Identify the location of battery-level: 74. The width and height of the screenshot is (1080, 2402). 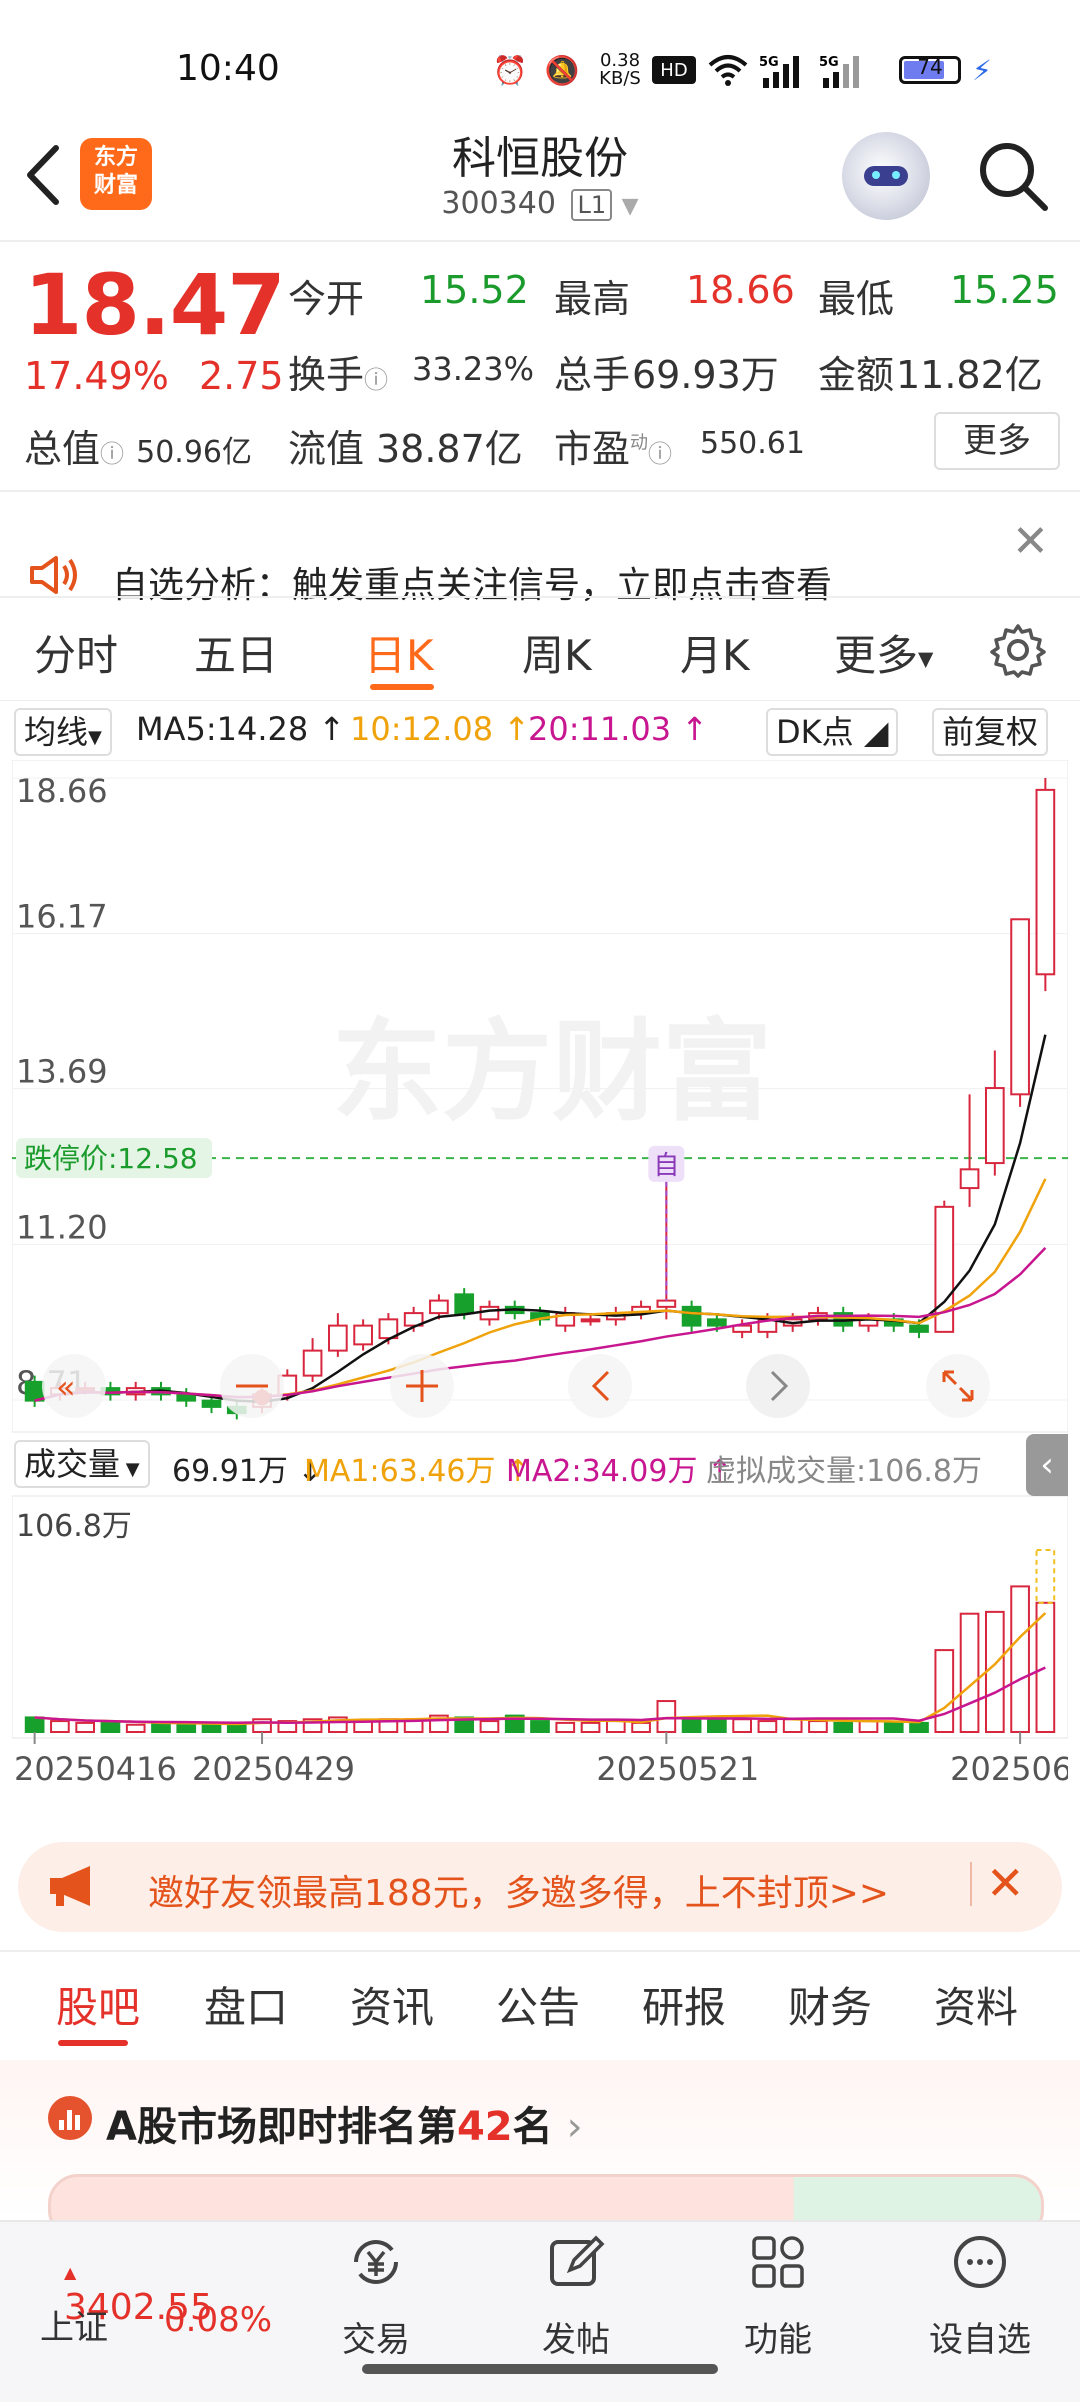
(930, 67).